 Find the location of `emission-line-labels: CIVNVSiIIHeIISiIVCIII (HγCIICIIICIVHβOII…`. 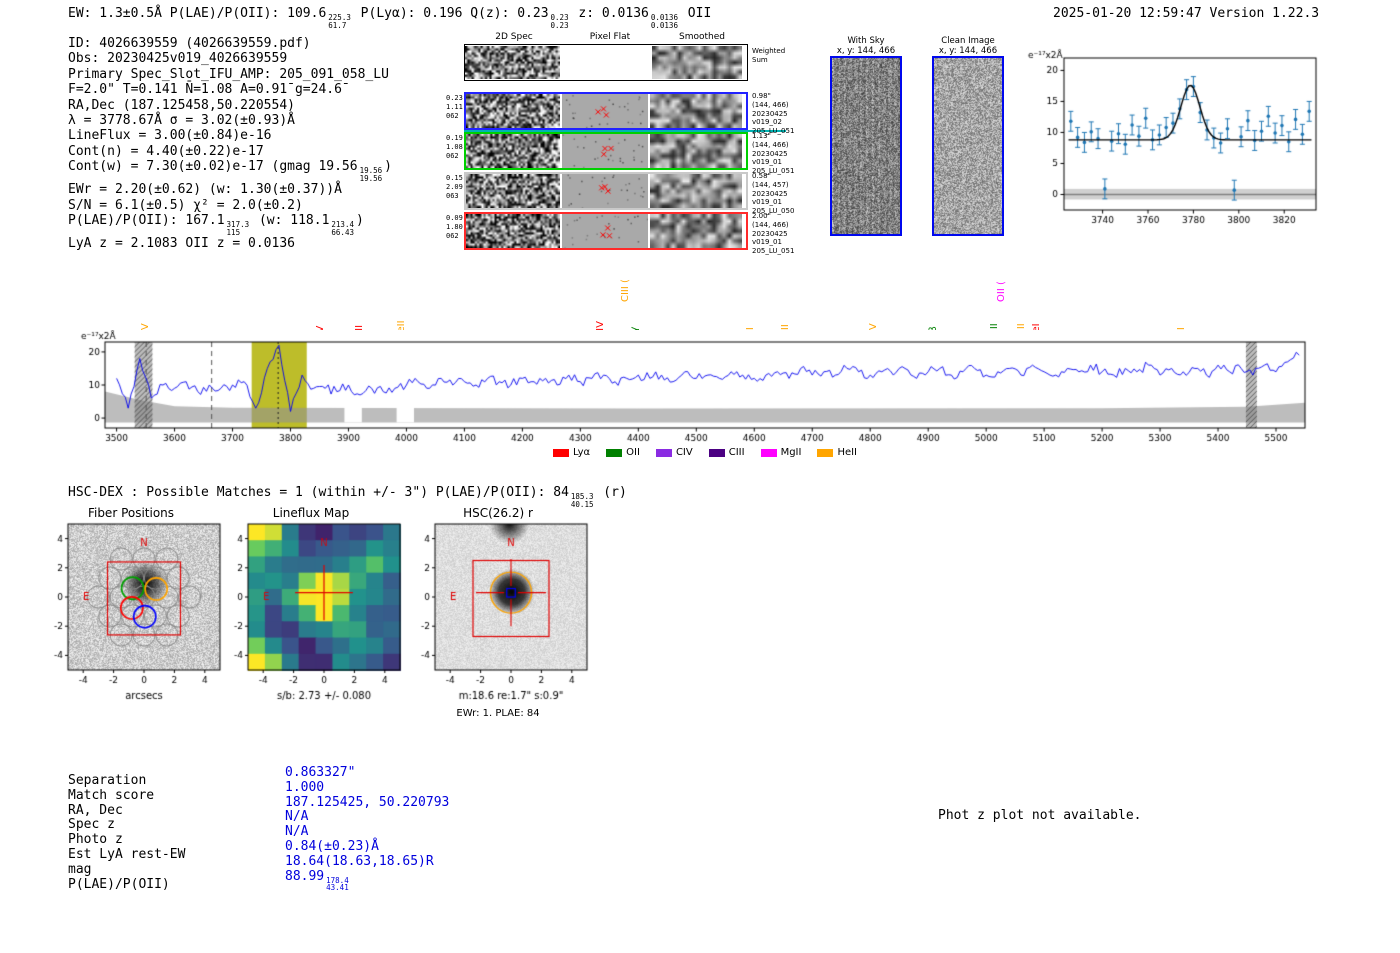

emission-line-labels: CIVNVSiIIHeIISiIVCIII (HγCIICIIICIVHβOII… is located at coordinates (705, 301).